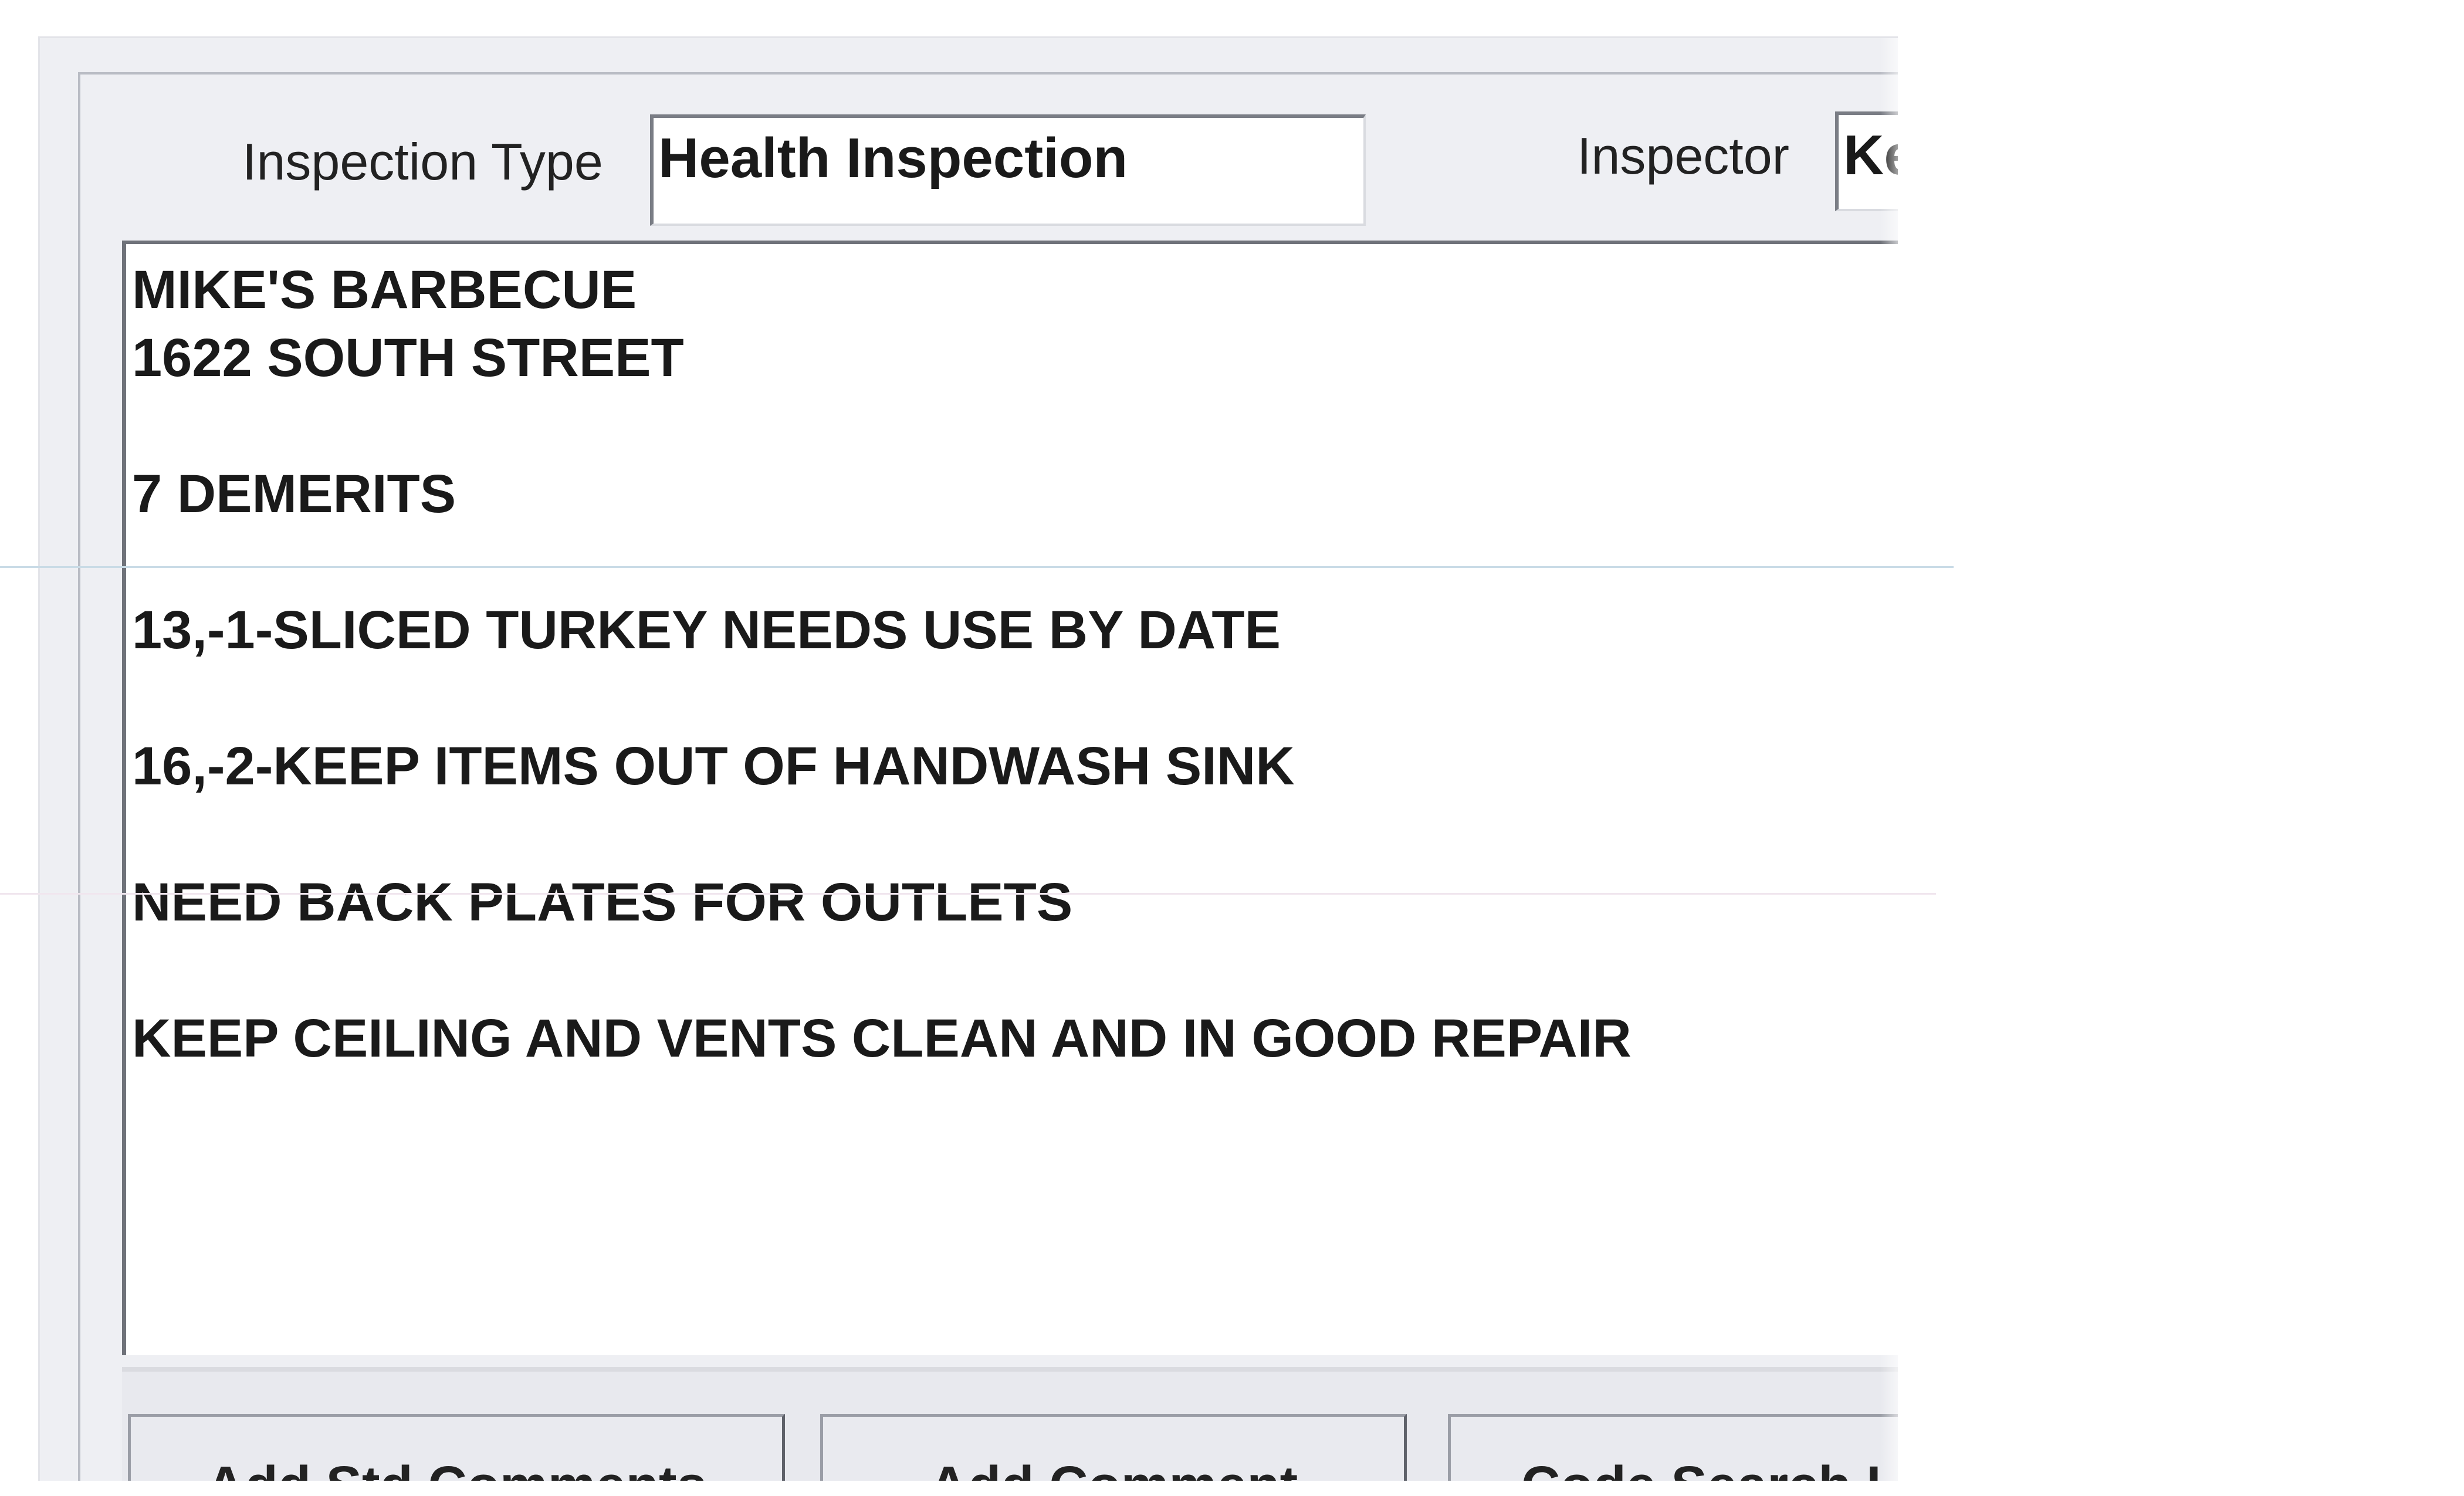 The image size is (2464, 1496). Describe the element at coordinates (1008, 170) in the screenshot. I see `inspection-type-field: Health Inspection` at that location.